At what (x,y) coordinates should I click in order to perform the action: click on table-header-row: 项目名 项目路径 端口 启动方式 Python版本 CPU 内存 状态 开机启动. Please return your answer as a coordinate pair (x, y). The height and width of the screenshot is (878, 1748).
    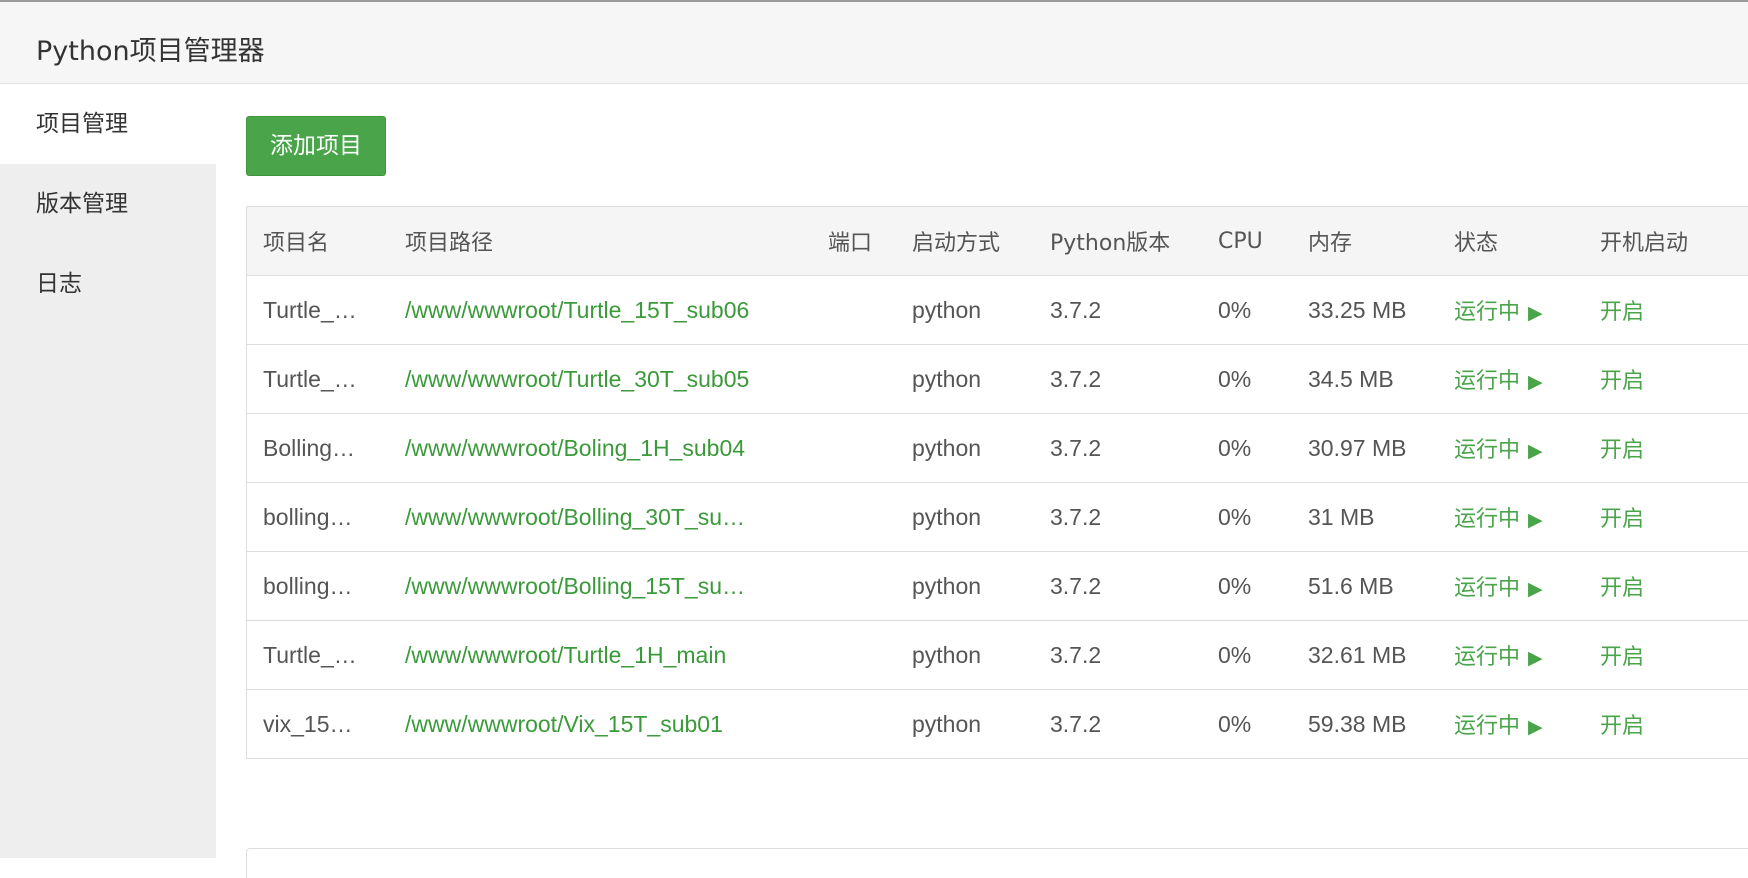
    Looking at the image, I should click on (997, 241).